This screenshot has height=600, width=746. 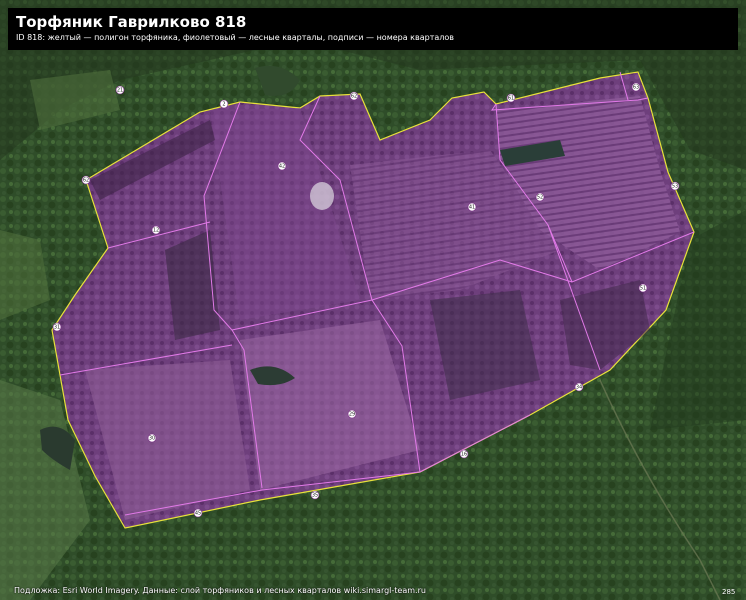 What do you see at coordinates (322, 196) in the screenshot?
I see `cloud-spot` at bounding box center [322, 196].